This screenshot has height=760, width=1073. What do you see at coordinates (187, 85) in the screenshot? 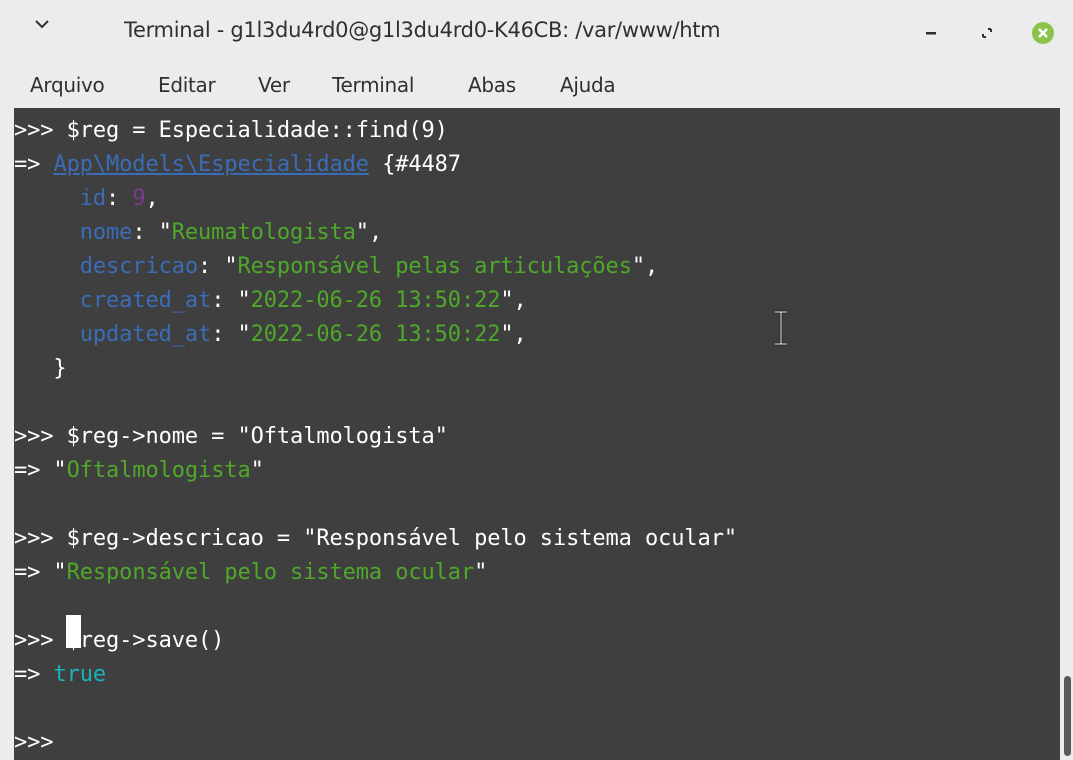
I see `menu-editar: Editar` at bounding box center [187, 85].